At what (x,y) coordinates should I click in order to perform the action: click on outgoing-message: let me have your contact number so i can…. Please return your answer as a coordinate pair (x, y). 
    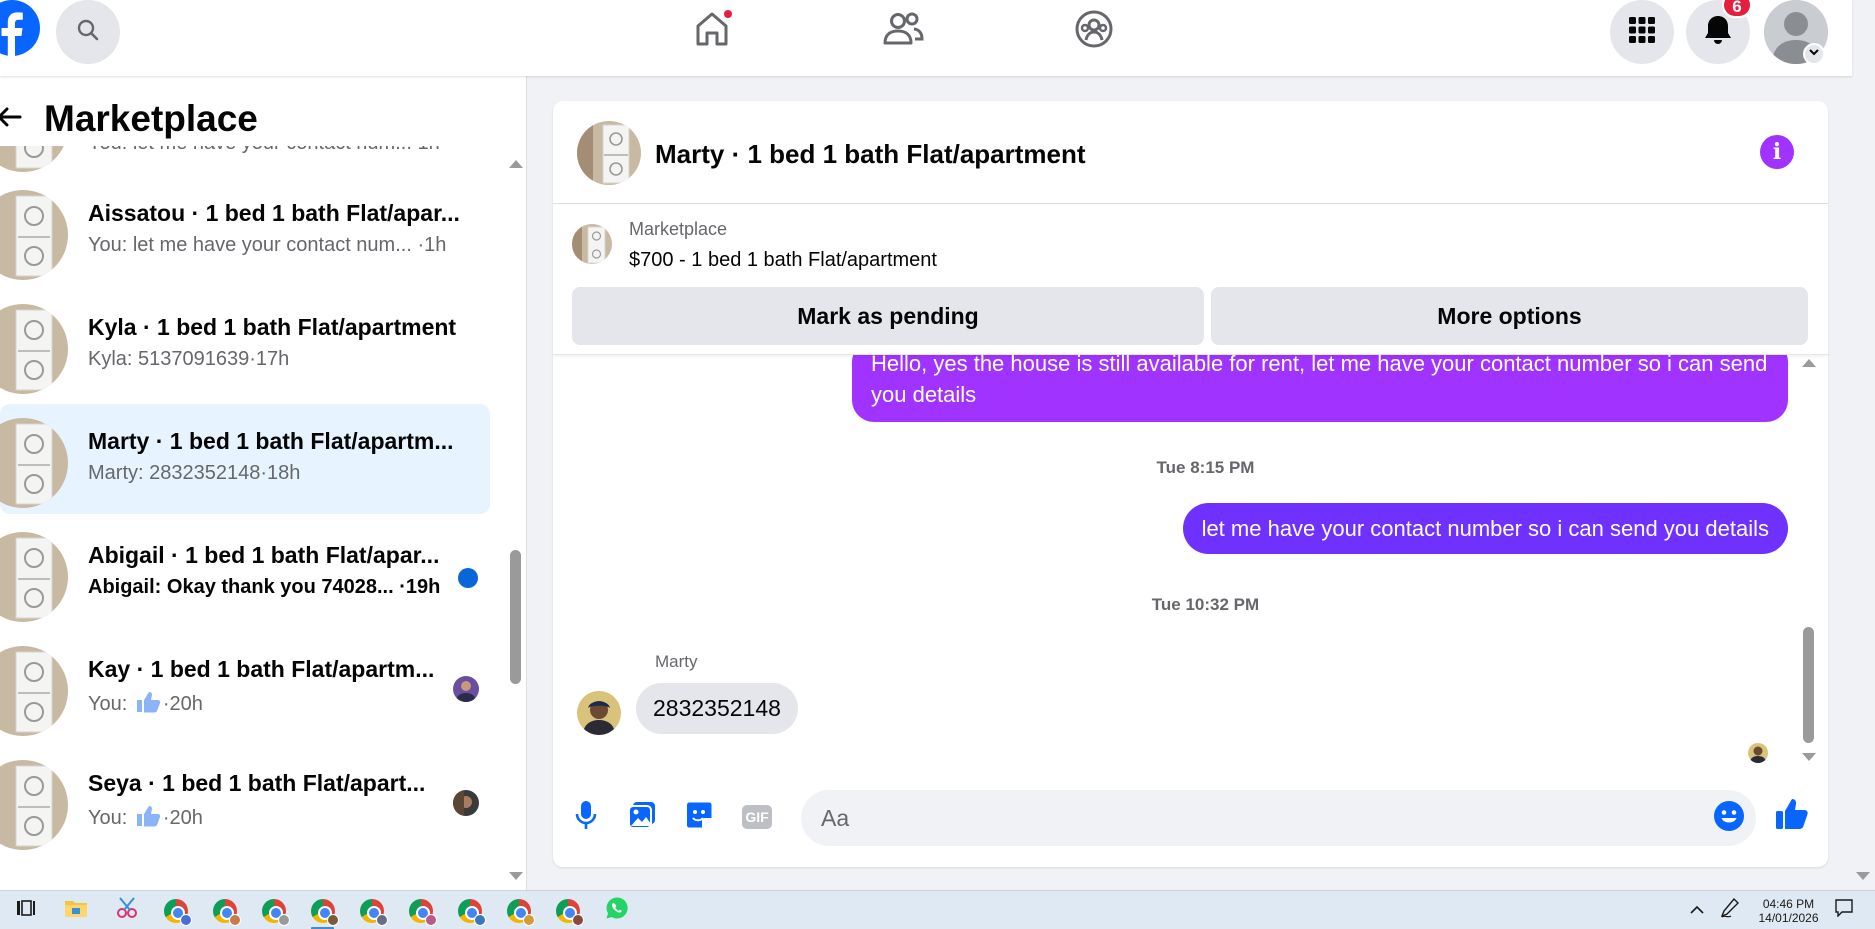
    Looking at the image, I should click on (1485, 528).